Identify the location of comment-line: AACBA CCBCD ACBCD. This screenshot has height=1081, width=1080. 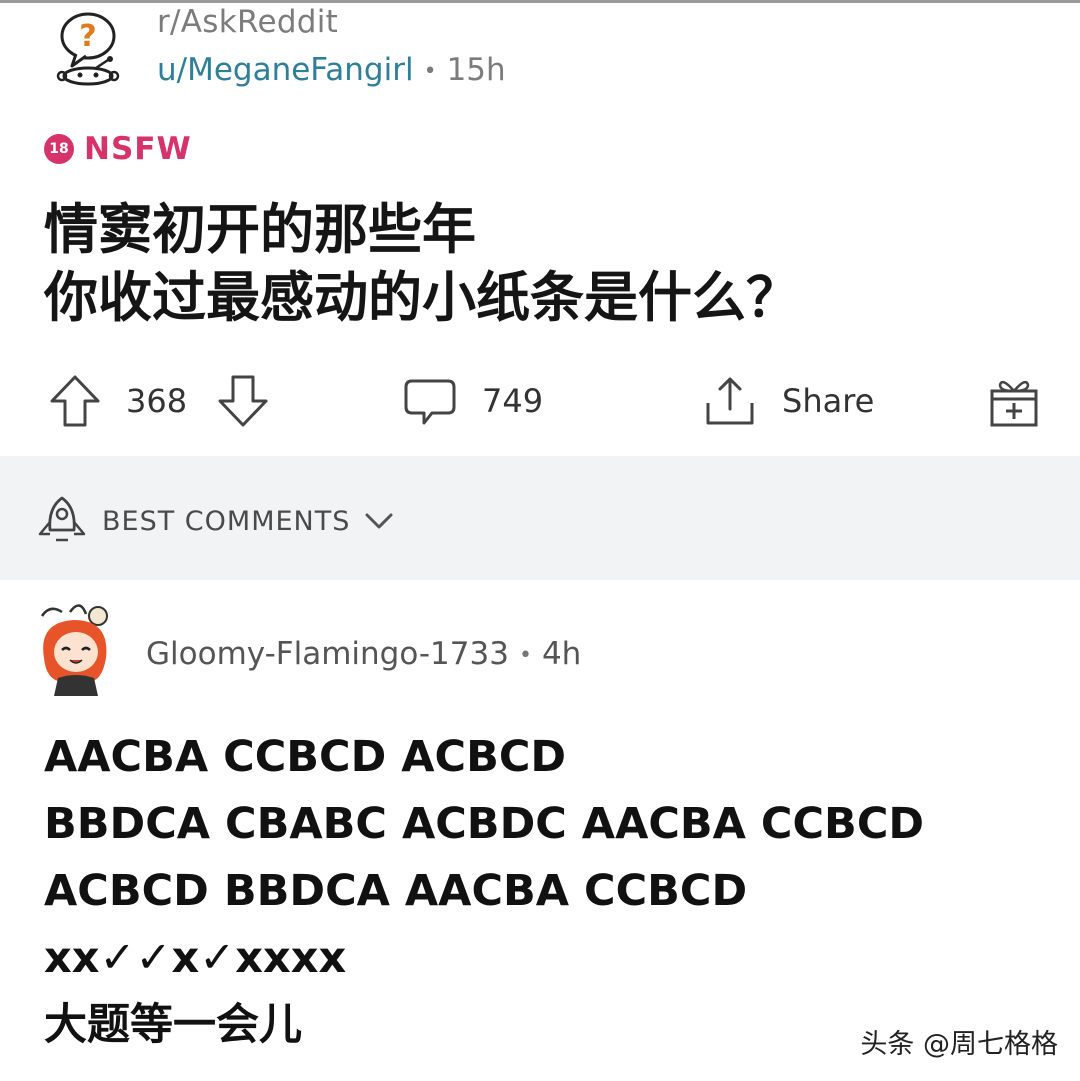
(305, 757).